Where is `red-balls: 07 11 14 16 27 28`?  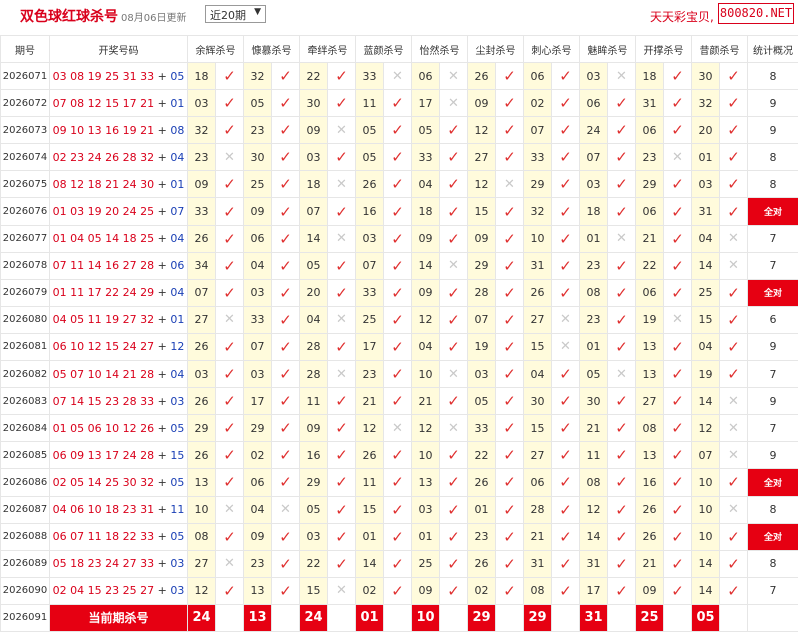 red-balls: 07 11 14 16 27 28 is located at coordinates (103, 265).